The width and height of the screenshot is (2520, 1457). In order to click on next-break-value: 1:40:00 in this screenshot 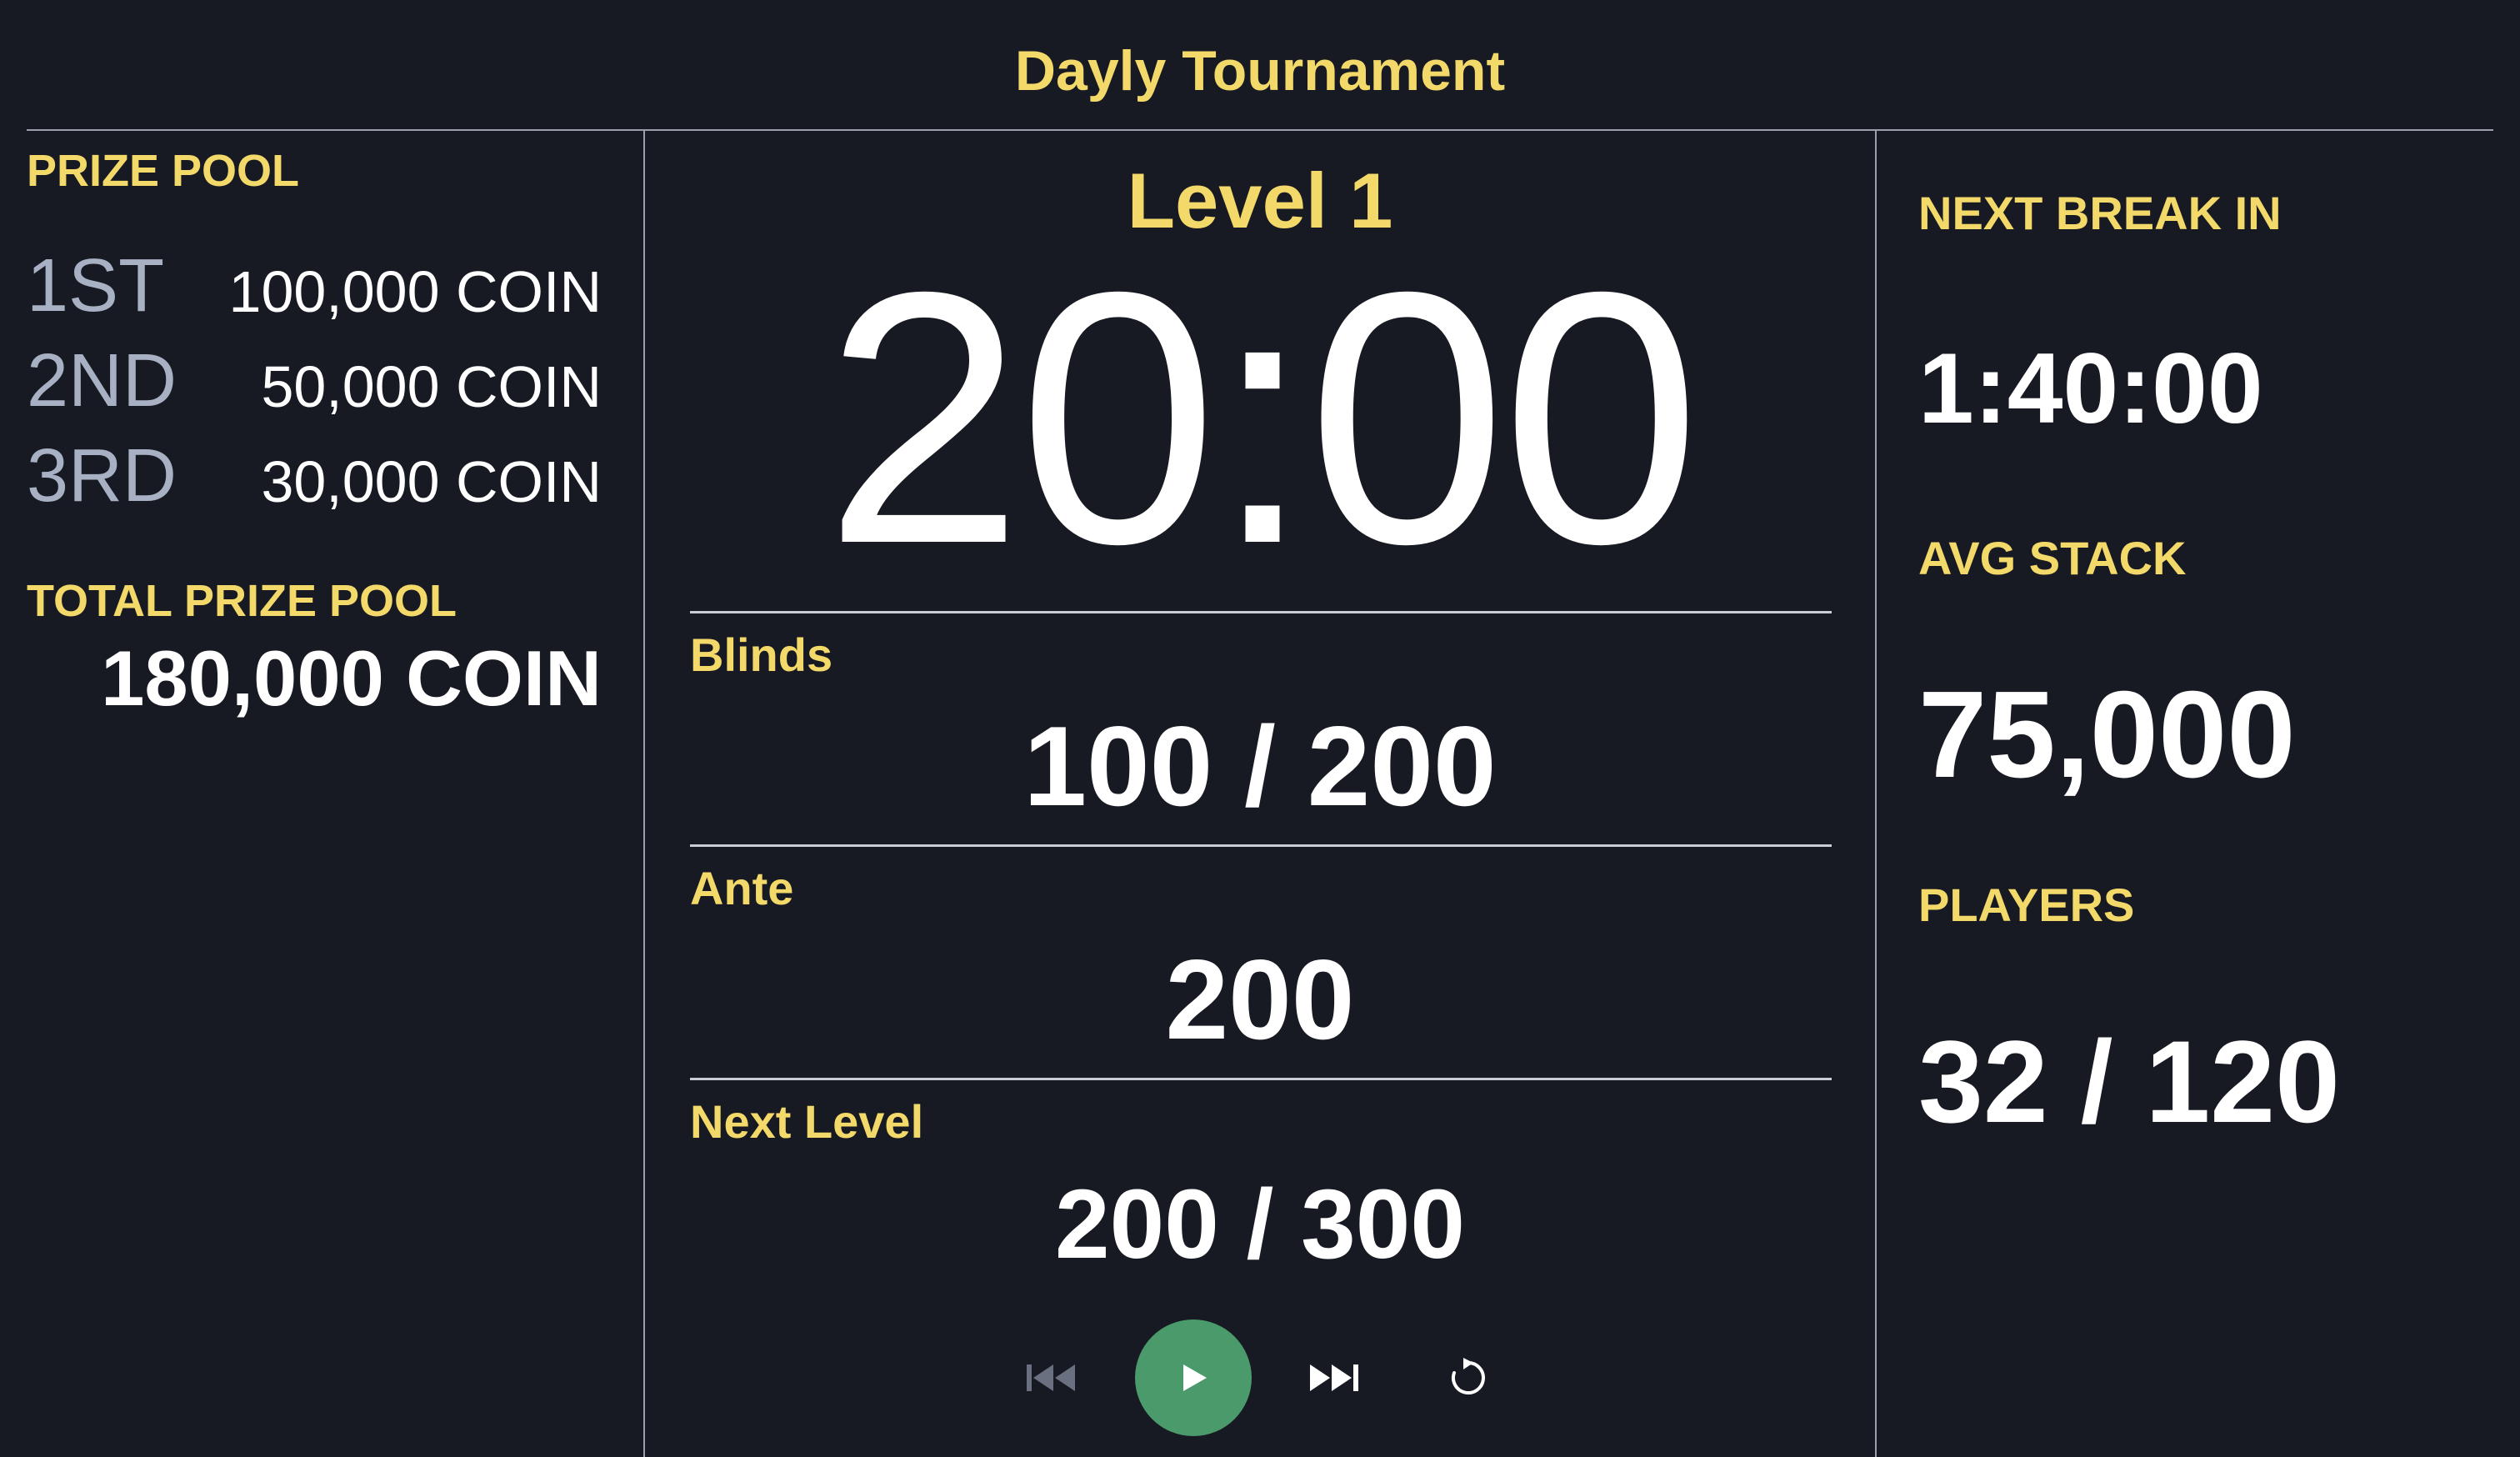, I will do `click(2090, 388)`.